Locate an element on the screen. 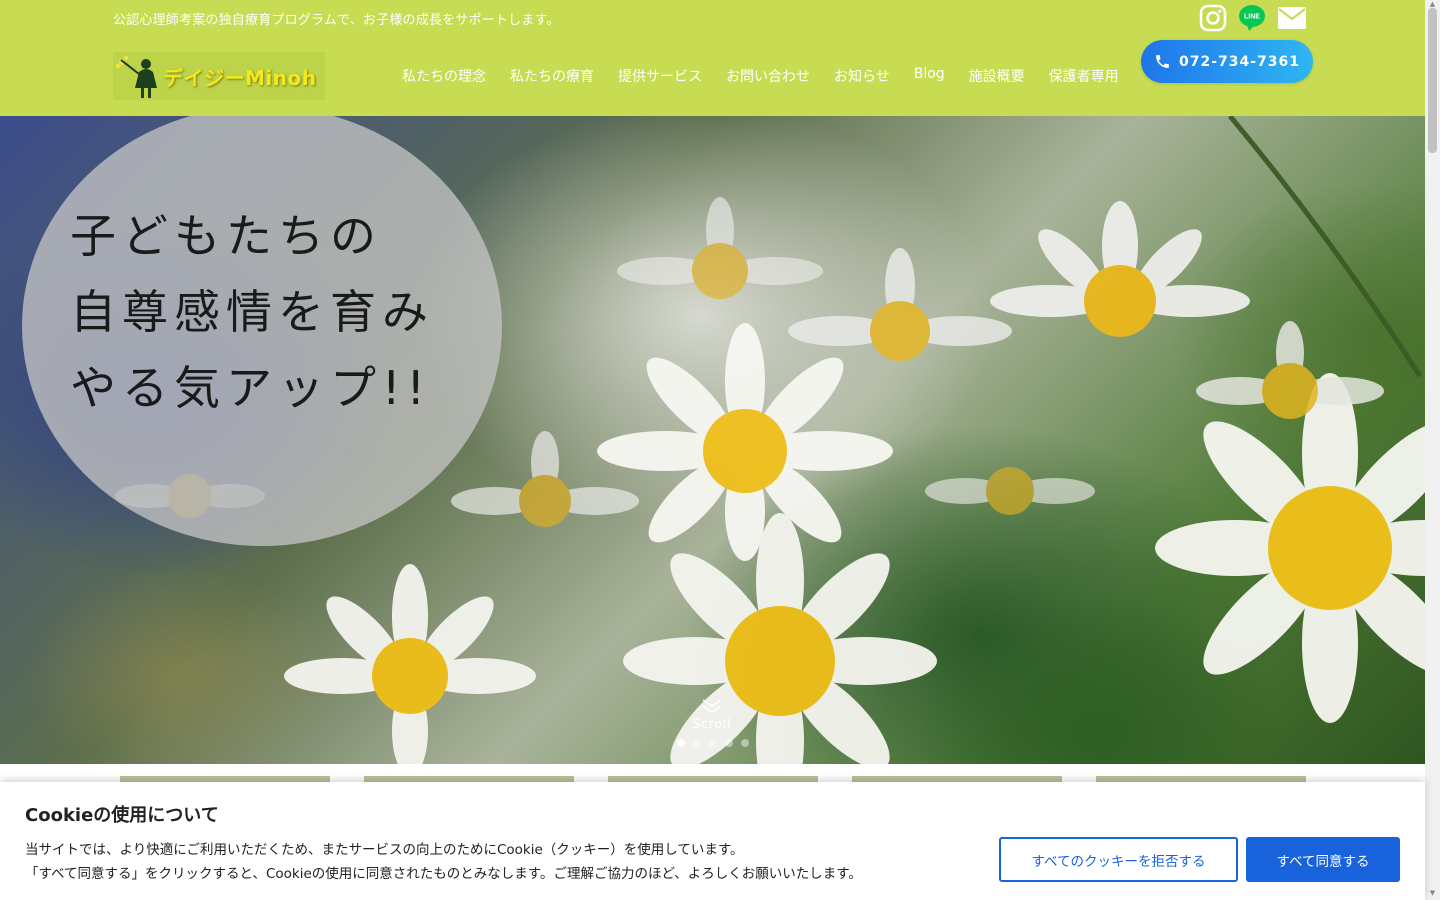 This screenshot has height=900, width=1440. double-chevron-down-icon is located at coordinates (712, 706).